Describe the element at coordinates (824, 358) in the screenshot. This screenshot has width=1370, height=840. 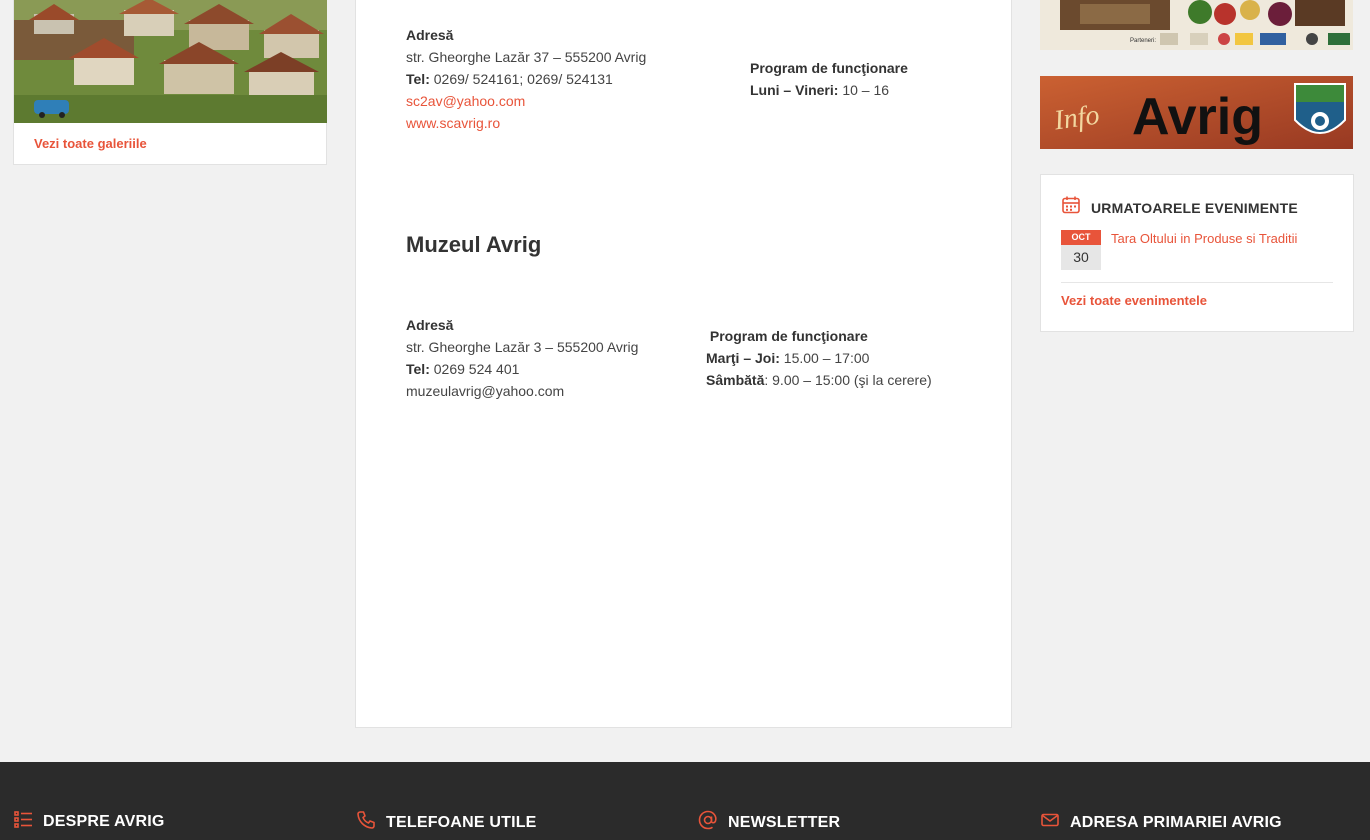
I see `museum-weekdays-hours: 15.00 – 17:00` at that location.